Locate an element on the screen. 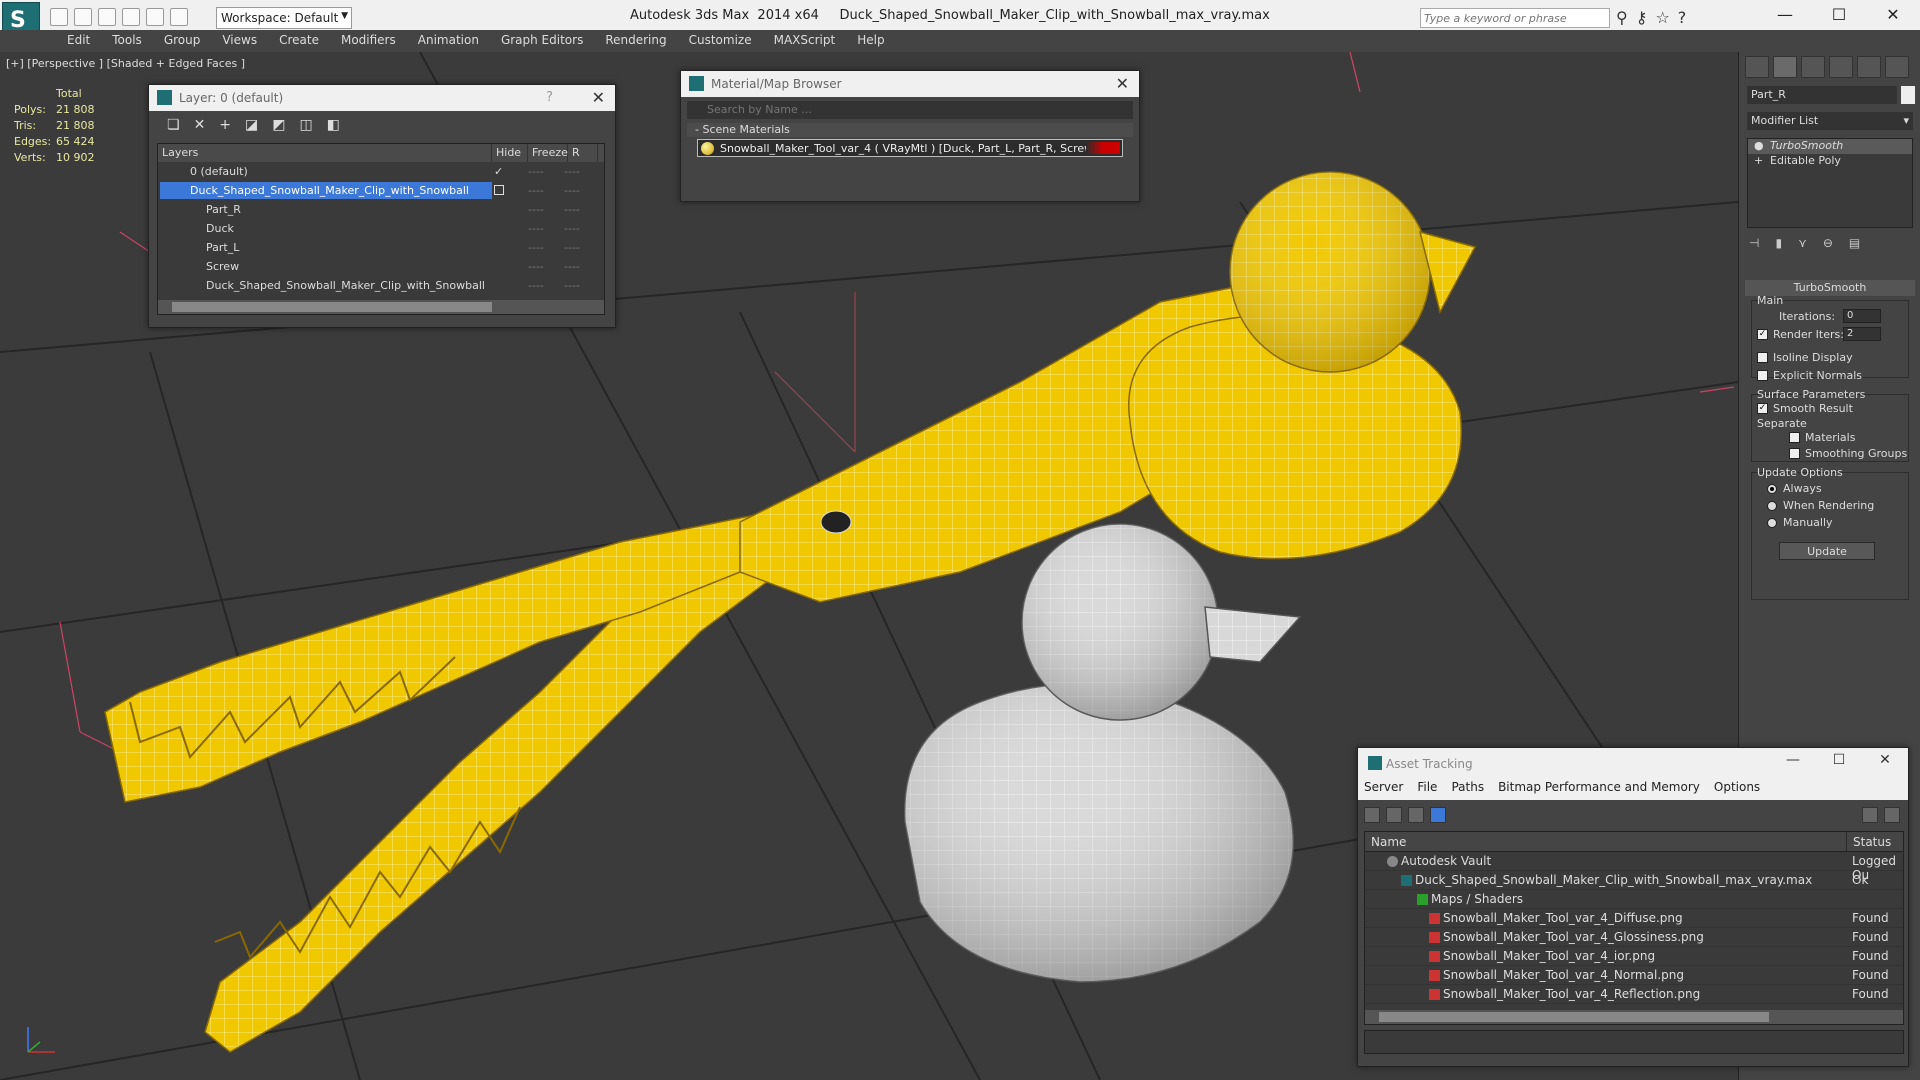  menu-rendering: Rendering is located at coordinates (635, 41).